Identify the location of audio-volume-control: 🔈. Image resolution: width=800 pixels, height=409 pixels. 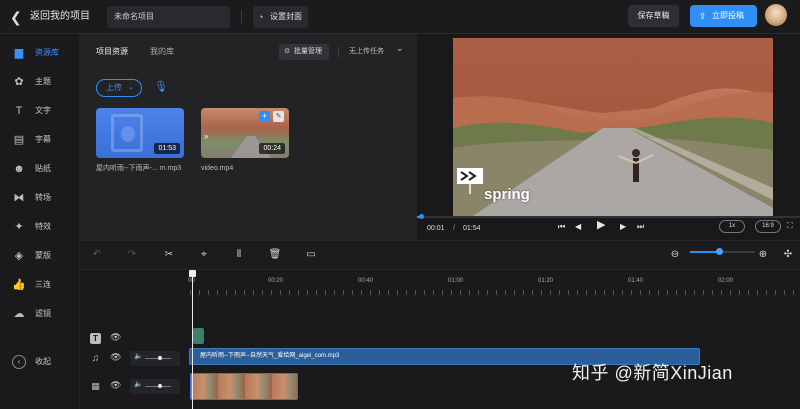
(155, 358).